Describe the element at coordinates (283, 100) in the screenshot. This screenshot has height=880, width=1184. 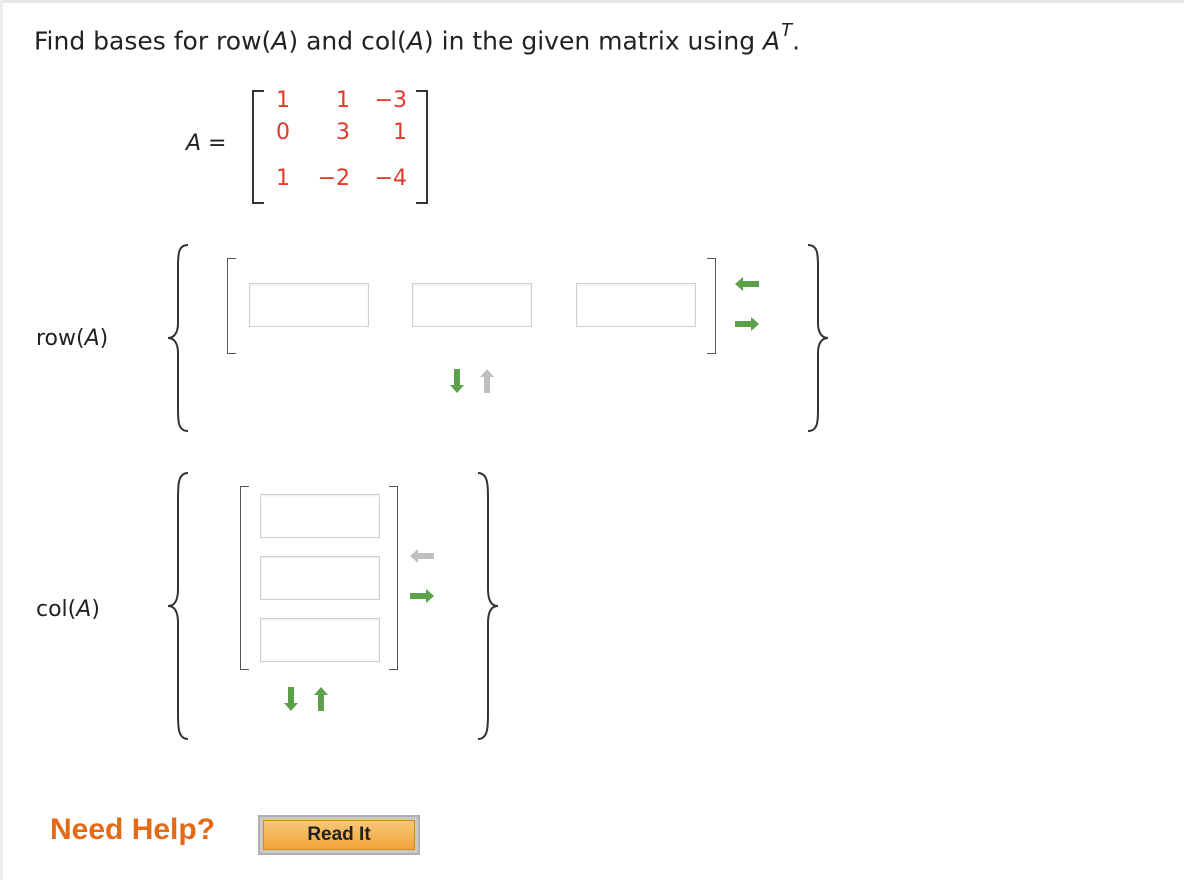
I see `matrix-cell-1-1: 1` at that location.